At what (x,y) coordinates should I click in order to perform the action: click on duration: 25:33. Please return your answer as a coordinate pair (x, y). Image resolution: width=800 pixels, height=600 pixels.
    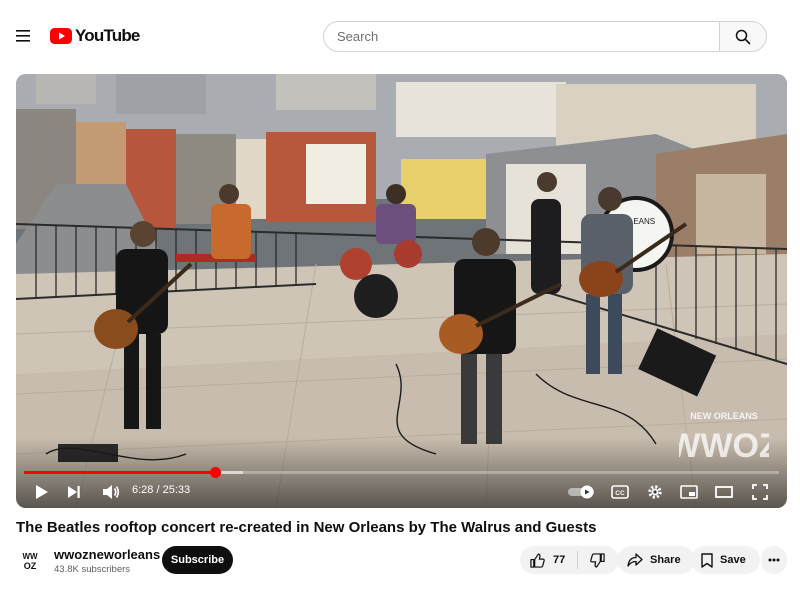
    Looking at the image, I should click on (176, 490).